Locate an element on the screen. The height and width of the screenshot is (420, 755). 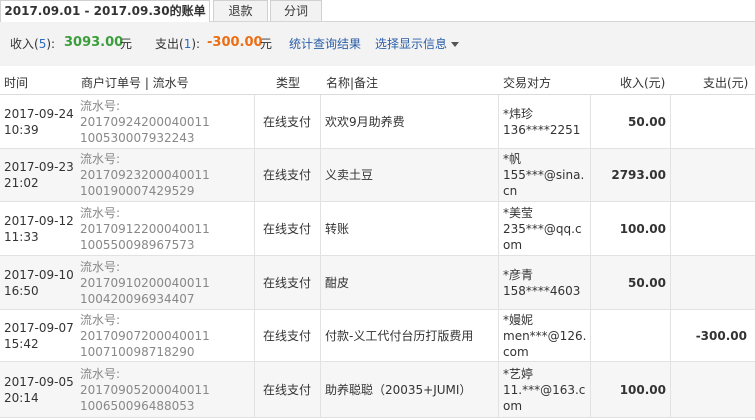
serial-number-a: 20170923200040011 is located at coordinates (145, 175).